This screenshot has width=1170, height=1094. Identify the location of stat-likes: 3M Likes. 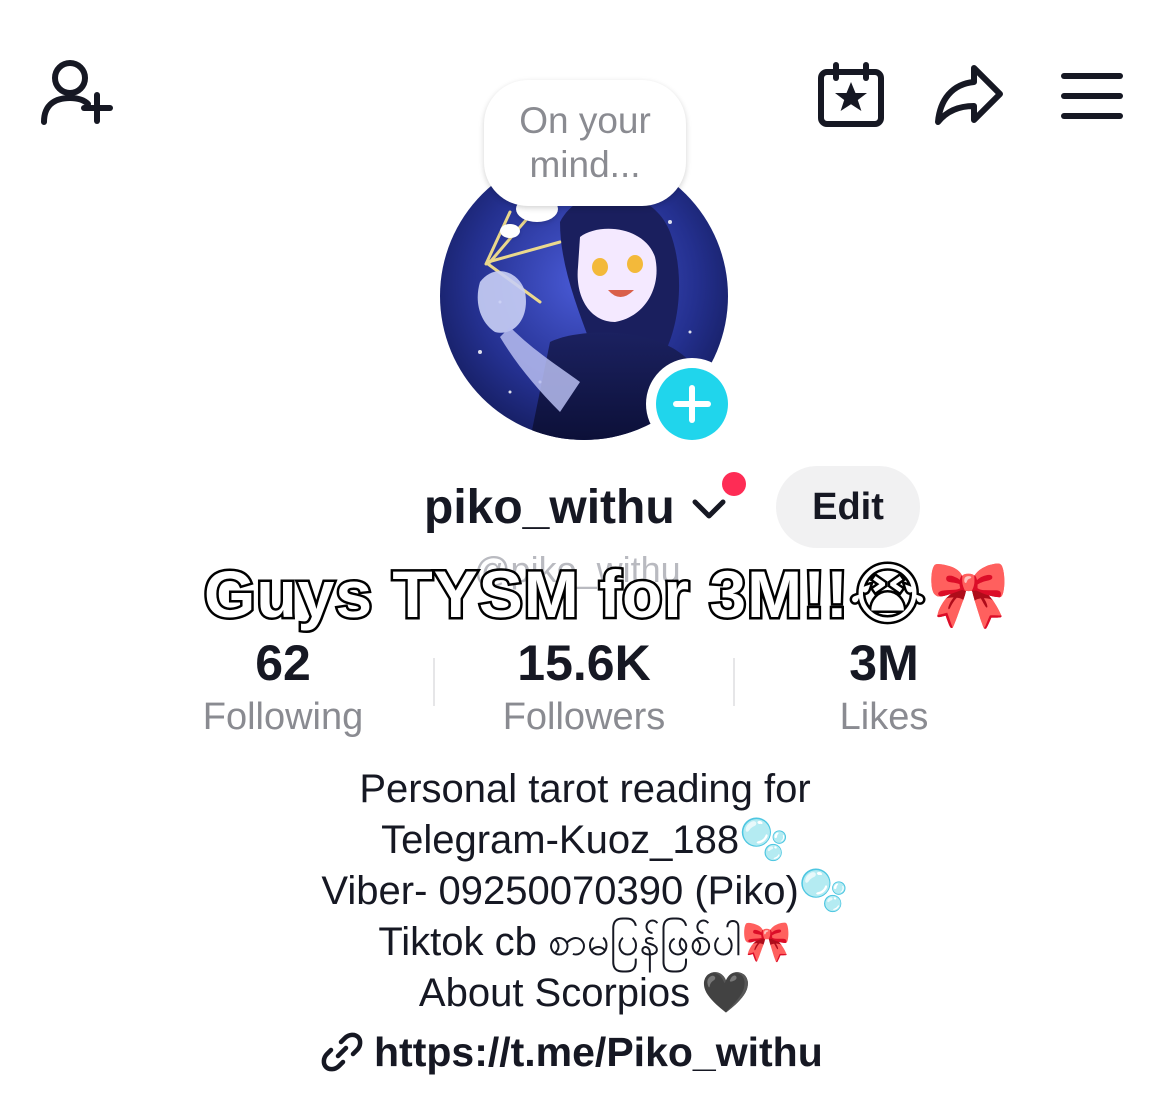
(884, 688).